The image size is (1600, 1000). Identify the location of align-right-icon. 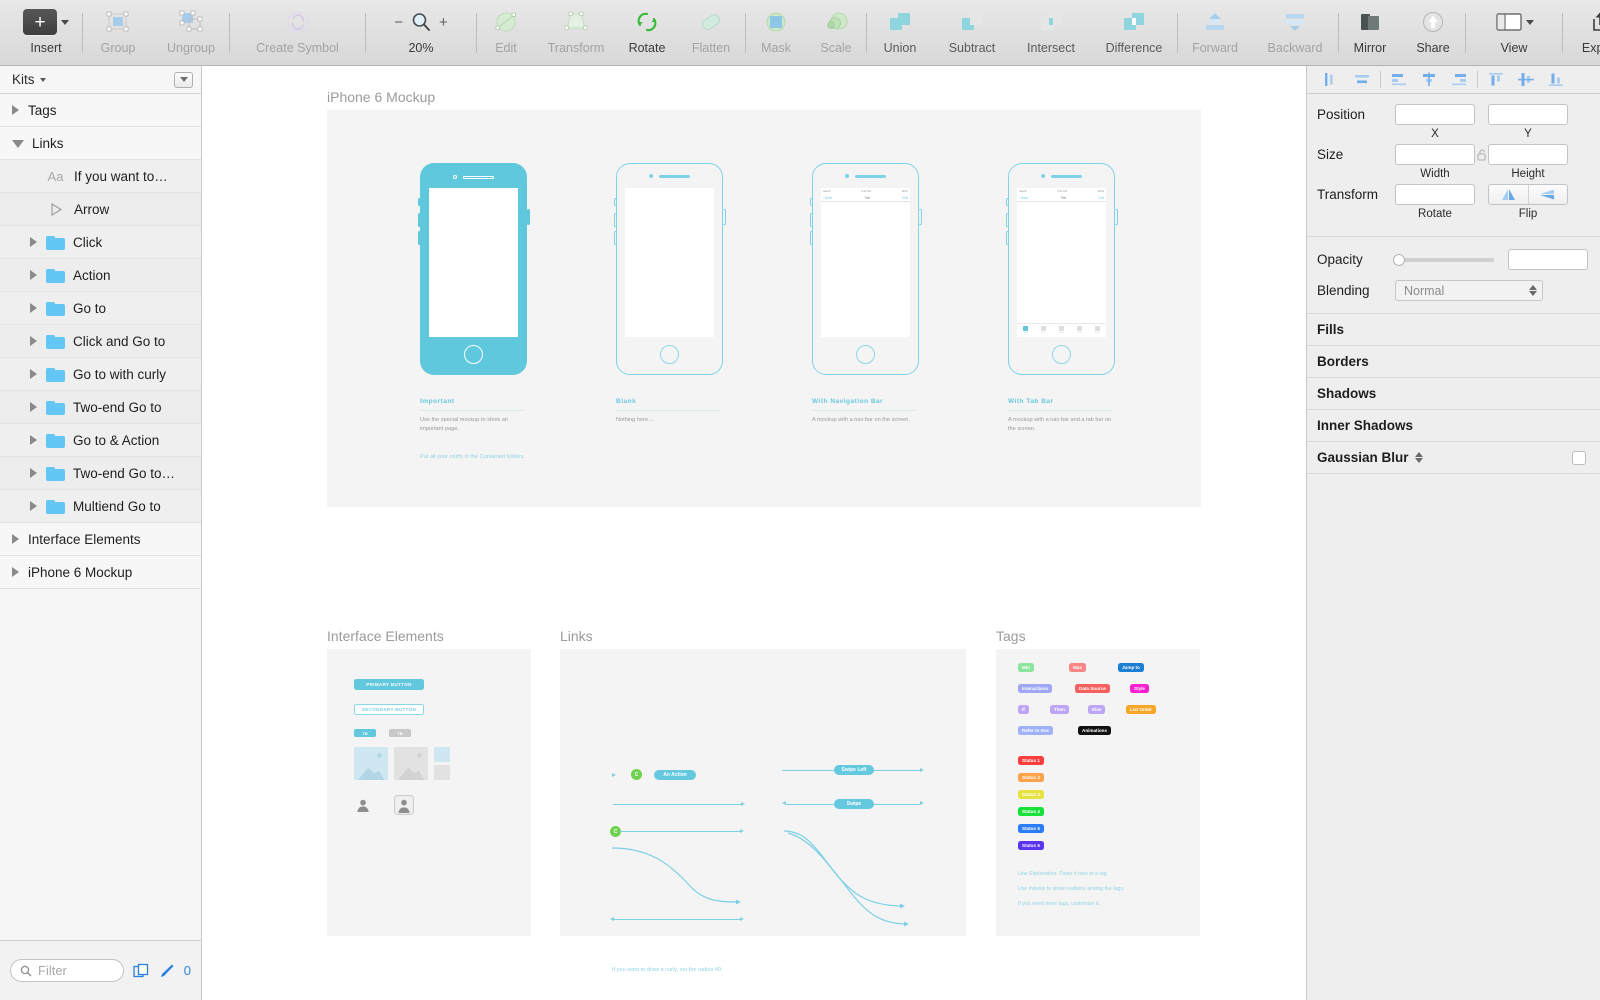
(1459, 80).